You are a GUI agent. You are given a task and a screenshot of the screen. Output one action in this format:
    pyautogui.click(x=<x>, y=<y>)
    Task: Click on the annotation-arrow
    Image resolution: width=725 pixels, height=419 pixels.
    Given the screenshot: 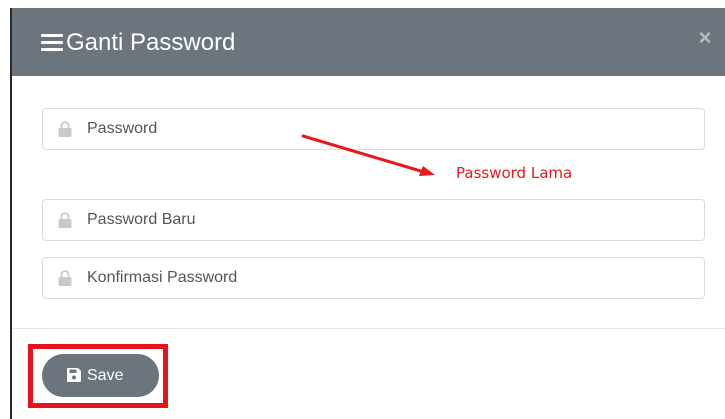 What is the action you would take?
    pyautogui.click(x=368, y=155)
    